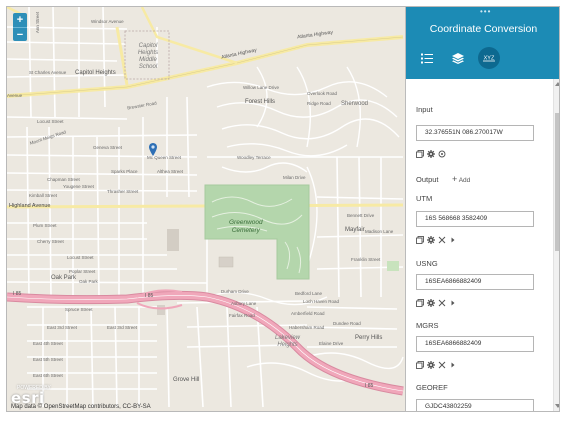 The height and width of the screenshot is (422, 568). I want to click on road-label: Milan Drive, so click(294, 177).